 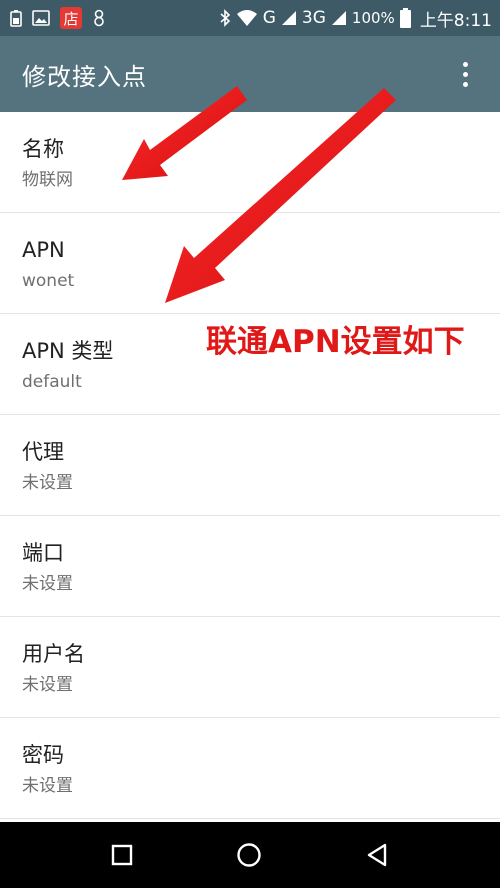 I want to click on battery-percent: 100%, so click(x=373, y=18).